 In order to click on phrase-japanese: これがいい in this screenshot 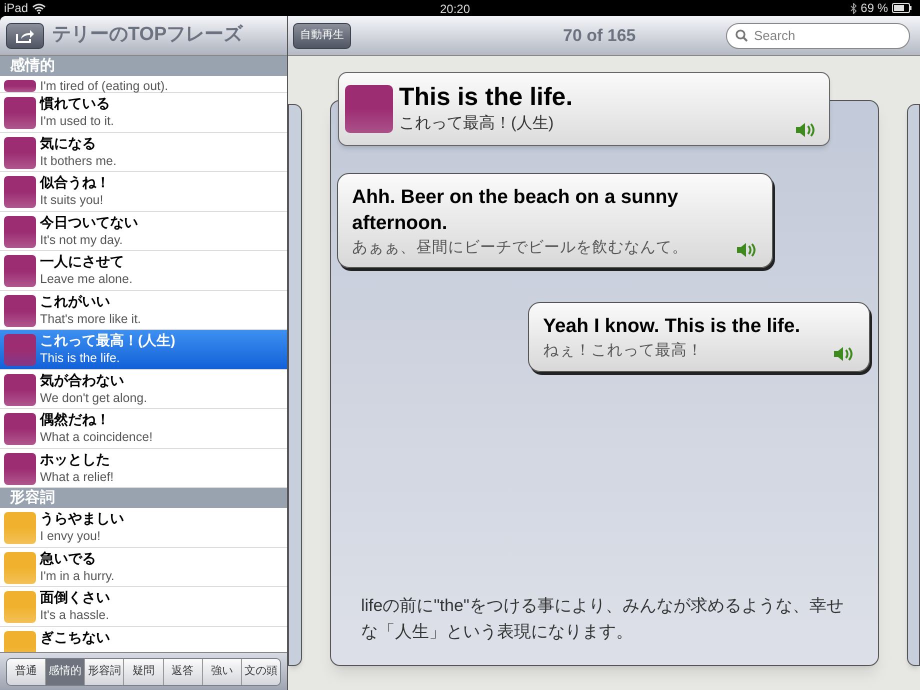, I will do `click(75, 301)`.